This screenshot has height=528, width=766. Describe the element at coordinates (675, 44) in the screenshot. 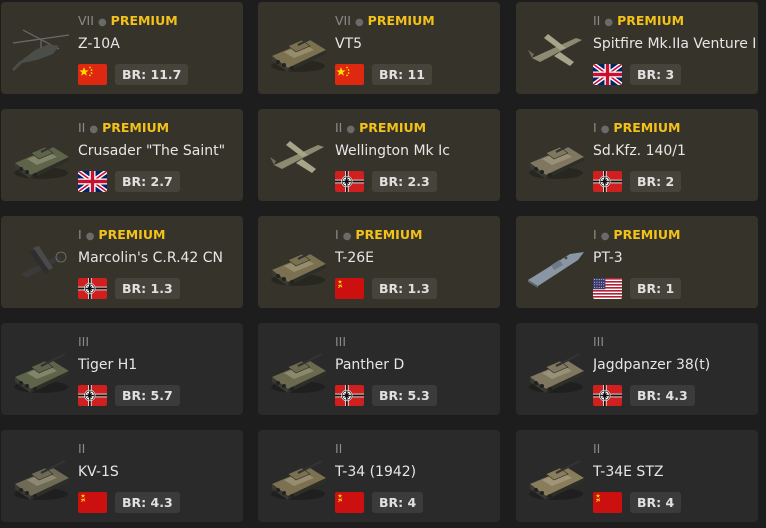

I see `vehicle-name: Spitfire Mk.IIa Venture I` at that location.